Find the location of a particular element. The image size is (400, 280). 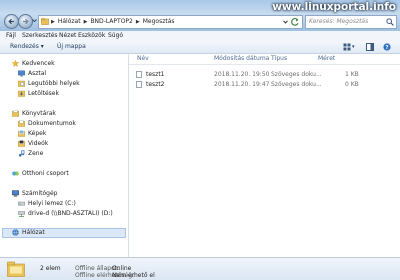

offline-status-value: Online is located at coordinates (122, 268).